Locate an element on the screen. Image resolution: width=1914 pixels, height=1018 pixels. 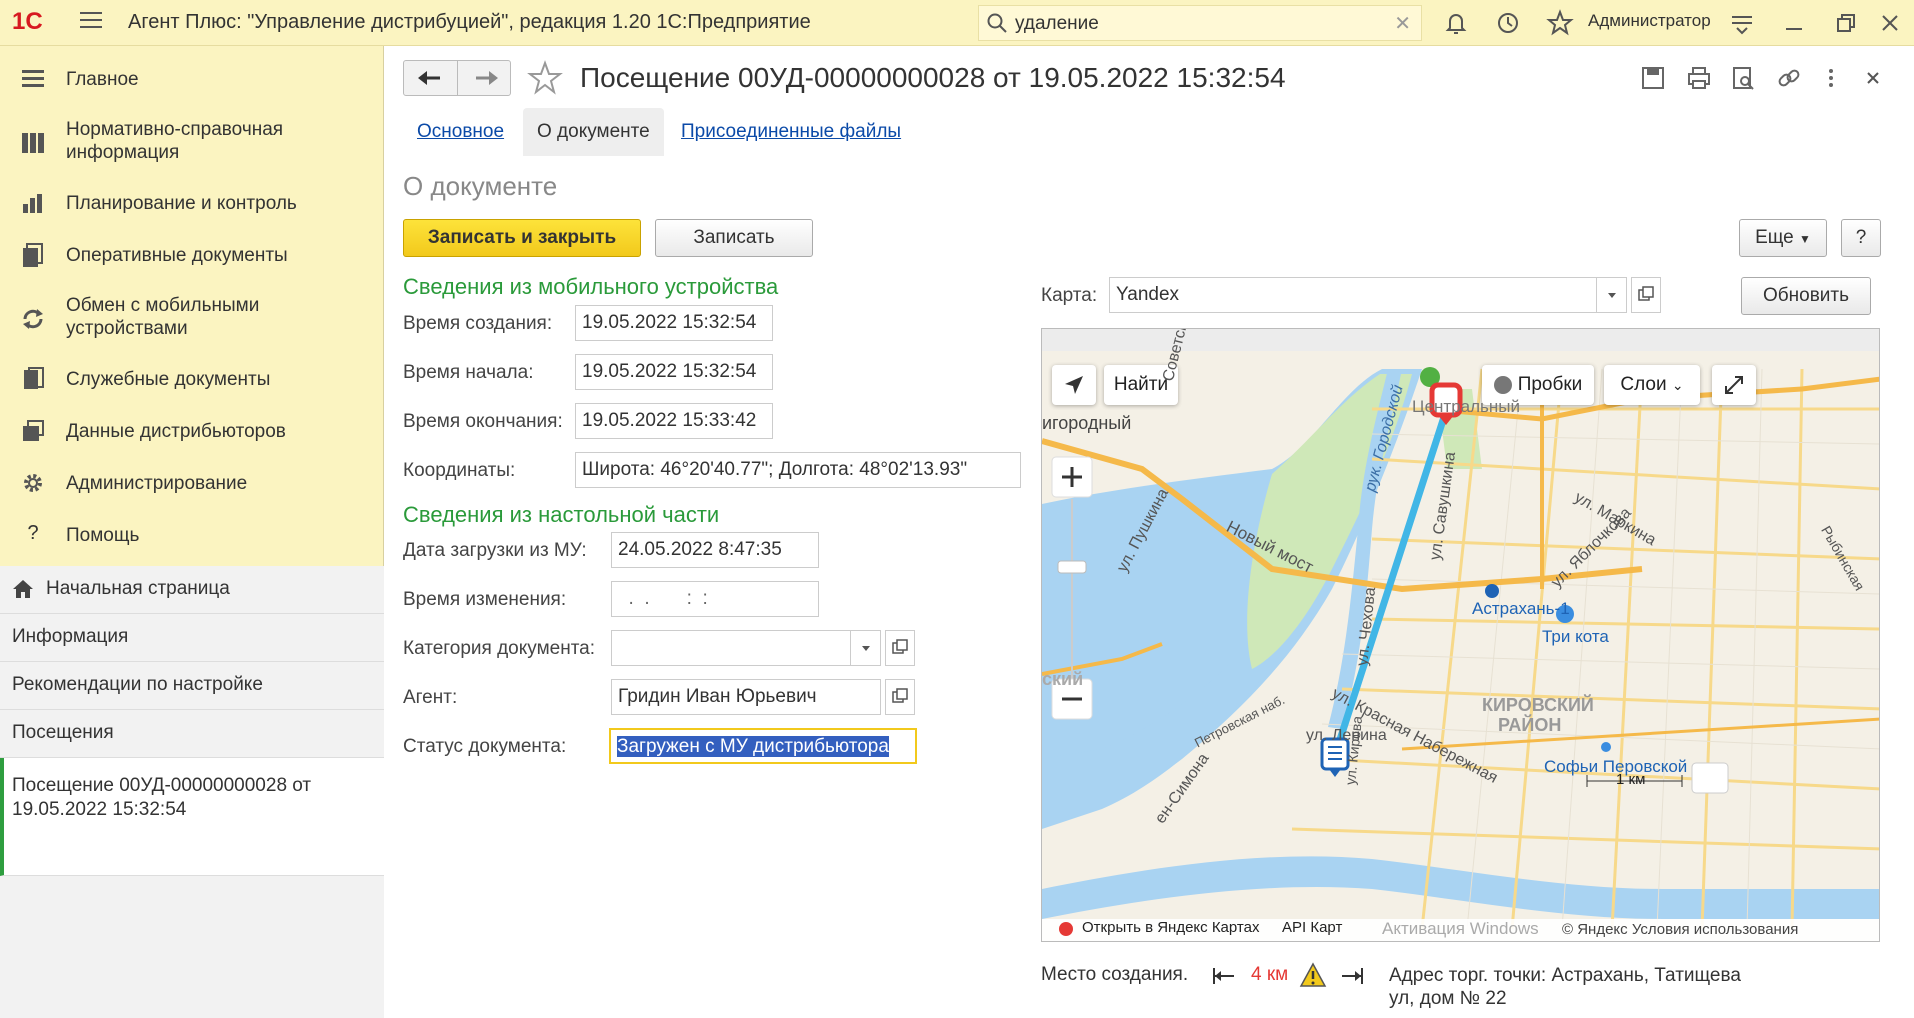
upload-date-field: 24.05.2022 8:47:35 is located at coordinates (715, 550).